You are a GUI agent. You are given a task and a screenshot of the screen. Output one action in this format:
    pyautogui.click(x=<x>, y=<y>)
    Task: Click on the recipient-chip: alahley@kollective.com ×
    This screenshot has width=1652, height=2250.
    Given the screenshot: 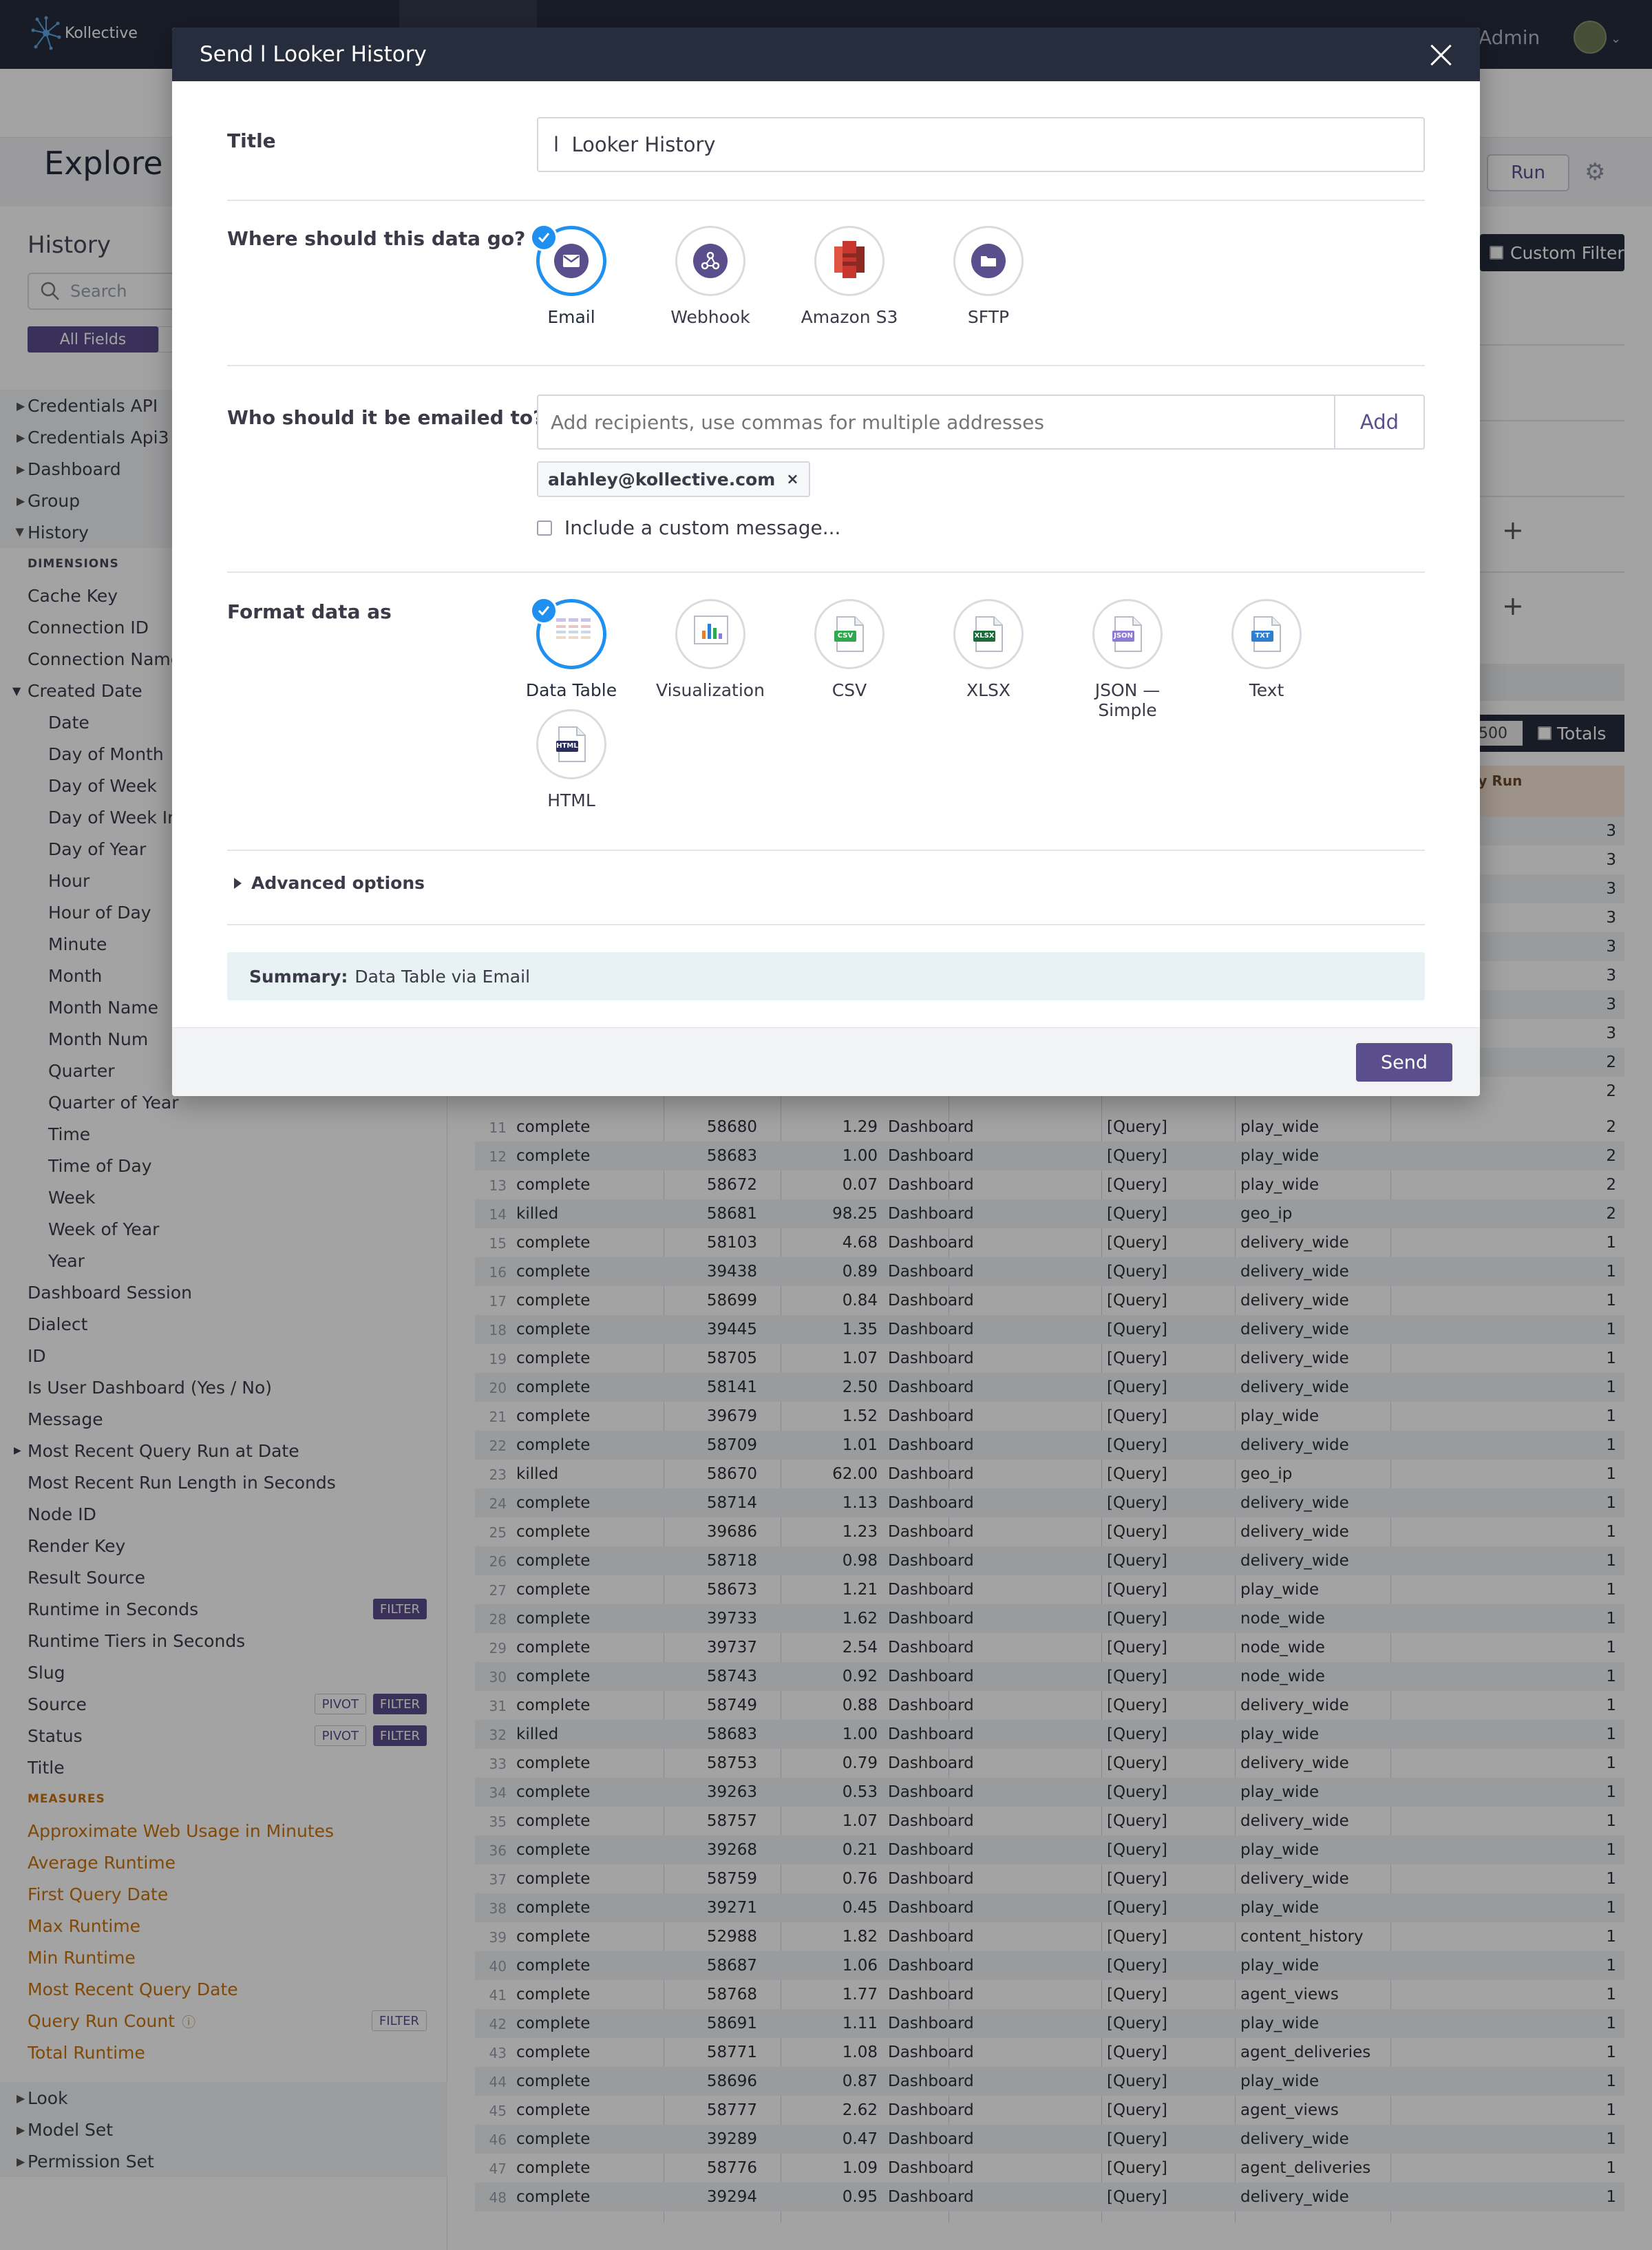 What is the action you would take?
    pyautogui.click(x=674, y=479)
    